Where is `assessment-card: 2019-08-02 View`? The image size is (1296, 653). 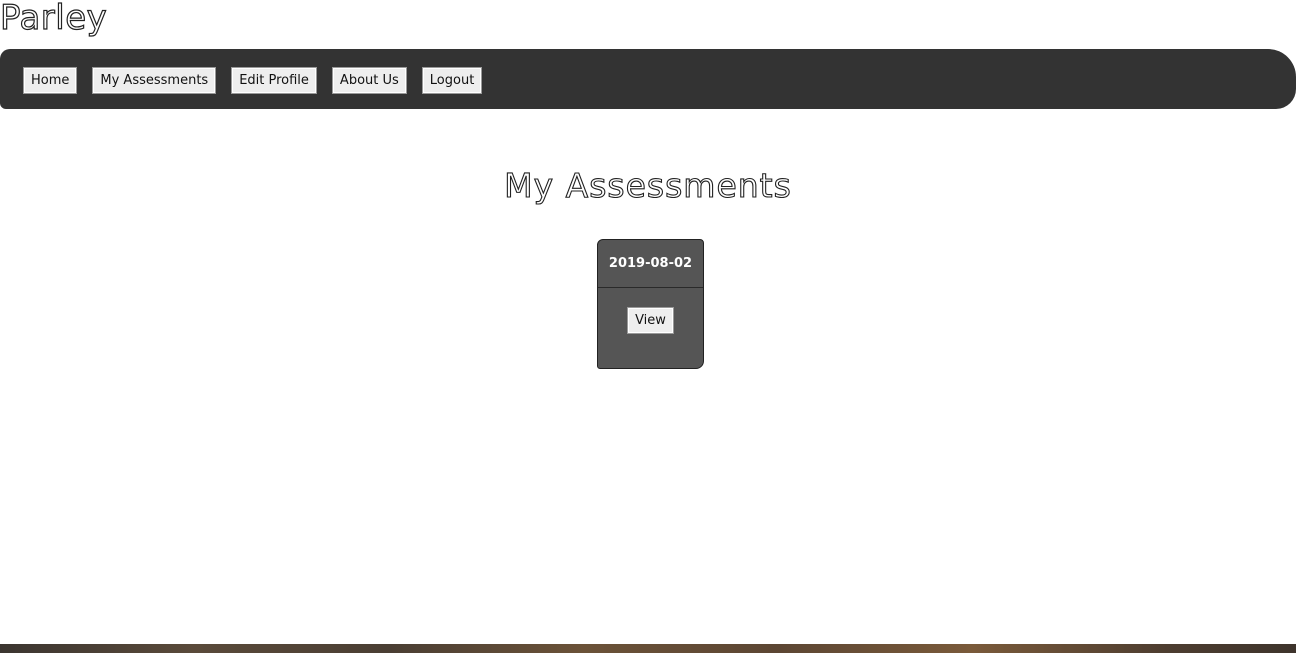 assessment-card: 2019-08-02 View is located at coordinates (650, 304).